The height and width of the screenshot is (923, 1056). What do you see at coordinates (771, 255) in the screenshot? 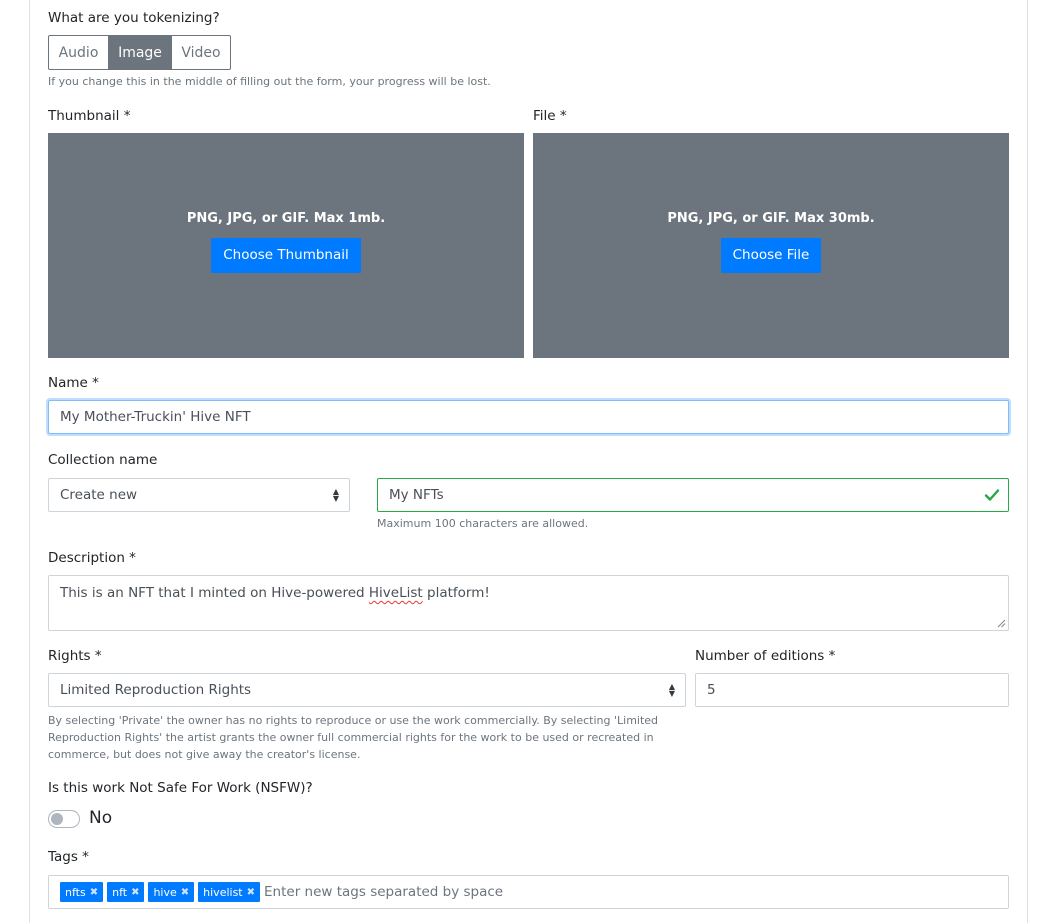
I see `choose-file-button: Choose File` at bounding box center [771, 255].